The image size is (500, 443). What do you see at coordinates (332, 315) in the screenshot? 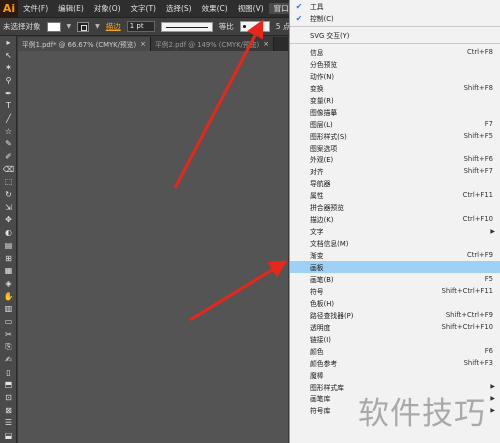
I see `menu-item-label: 路径查找器(P)` at bounding box center [332, 315].